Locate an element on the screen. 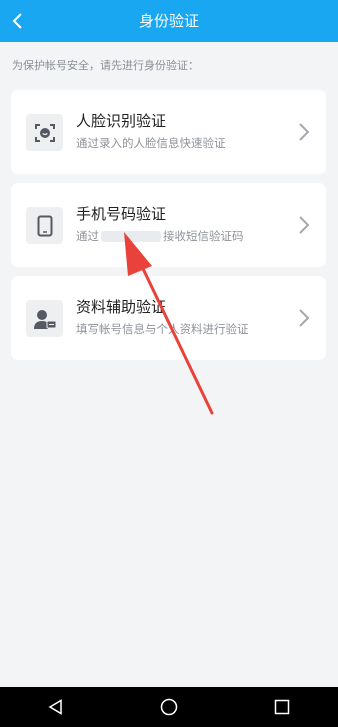 The height and width of the screenshot is (727, 338). face-verification-option: 人脸识别验证 通过录入的人脸信息快速验证 is located at coordinates (168, 132).